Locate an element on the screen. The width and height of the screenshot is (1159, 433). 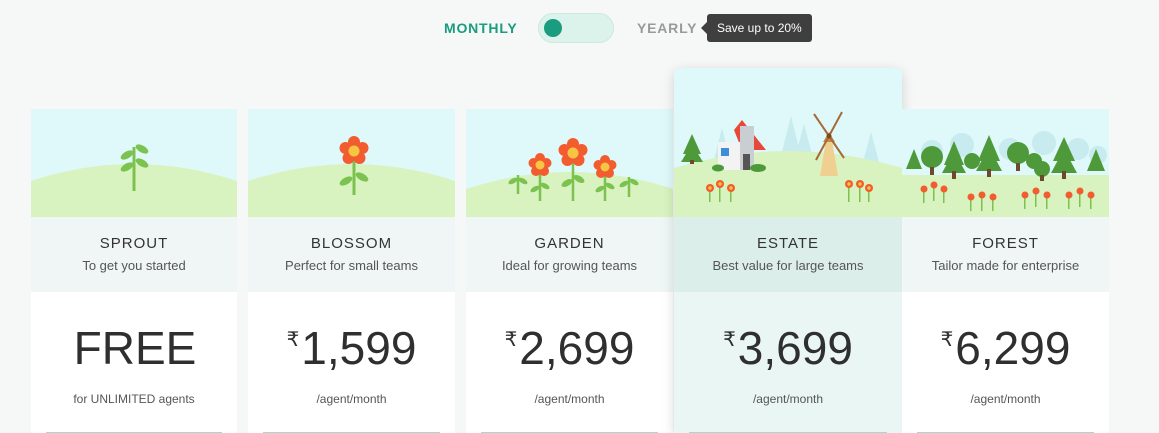
savings-tooltip: Save up to 20% is located at coordinates (756, 28).